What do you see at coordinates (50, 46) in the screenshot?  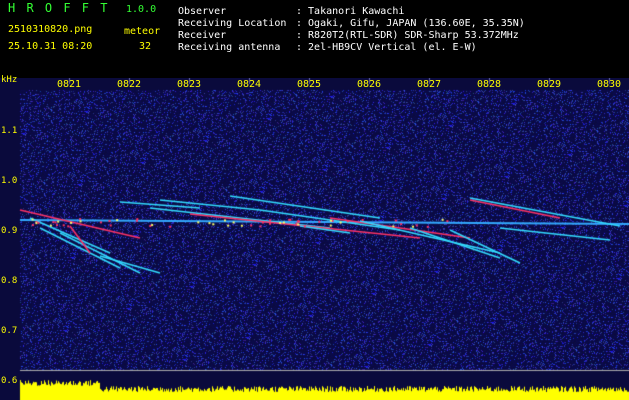 I see `datetime: 25.10.31 08:20` at bounding box center [50, 46].